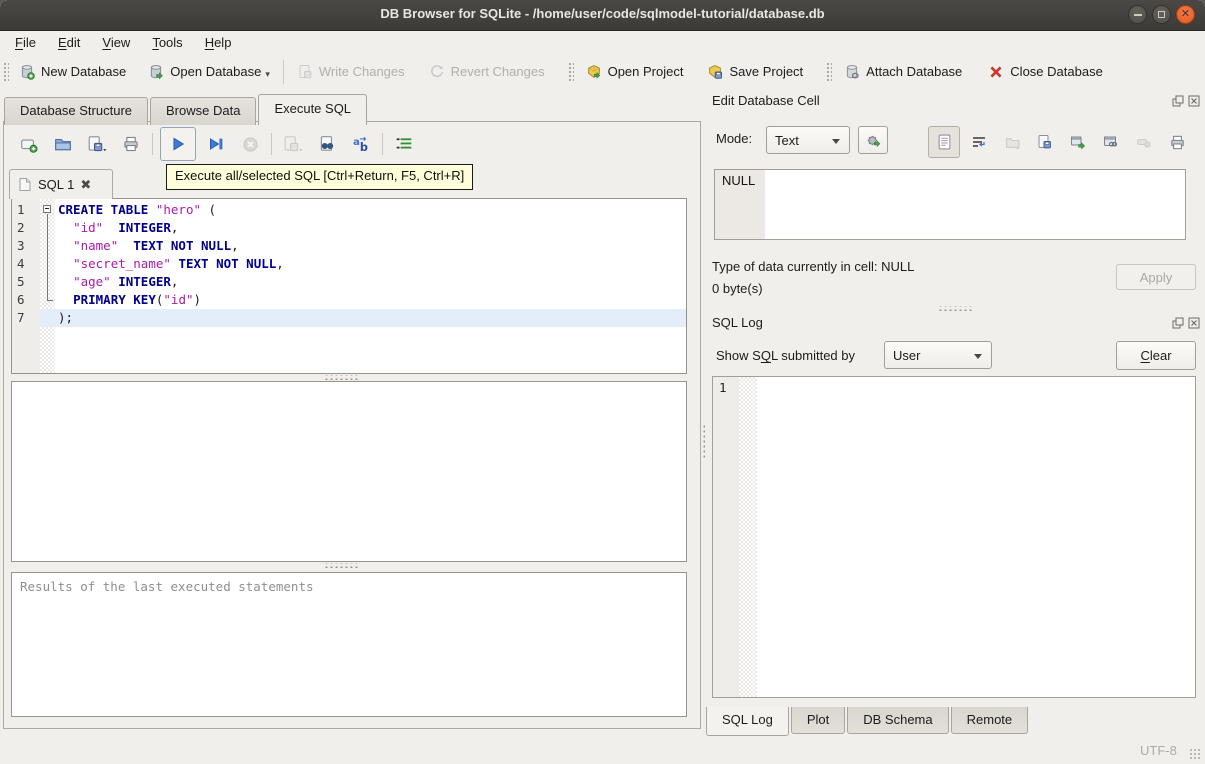 This screenshot has height=764, width=1205. What do you see at coordinates (250, 144) in the screenshot?
I see `stop-button` at bounding box center [250, 144].